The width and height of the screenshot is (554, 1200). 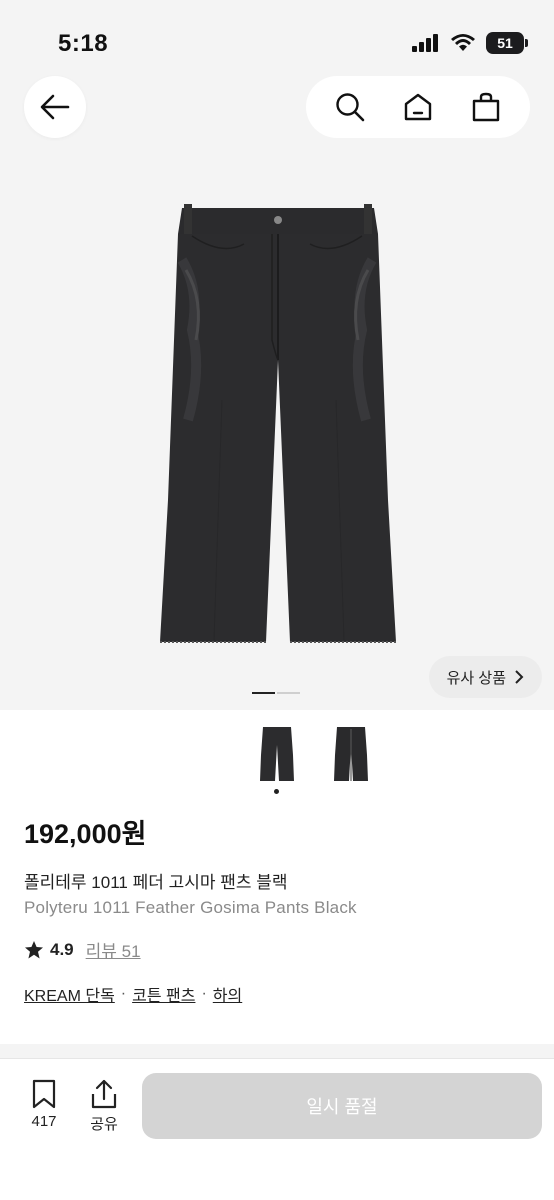 I want to click on arrow-left-icon, so click(x=55, y=107).